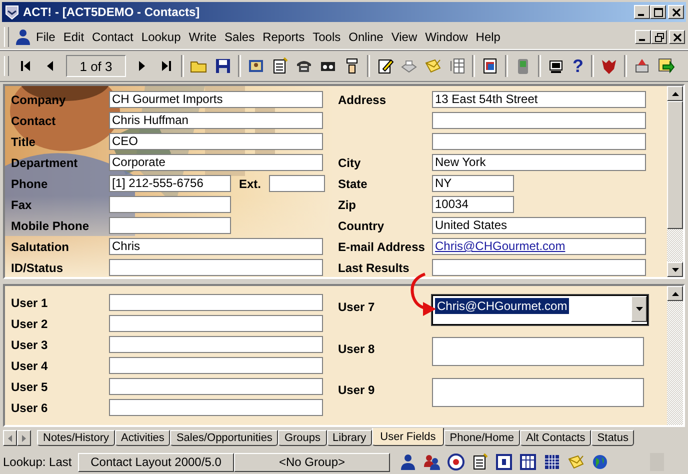 The image size is (688, 474). What do you see at coordinates (578, 66) in the screenshot?
I see `help-button: ?` at bounding box center [578, 66].